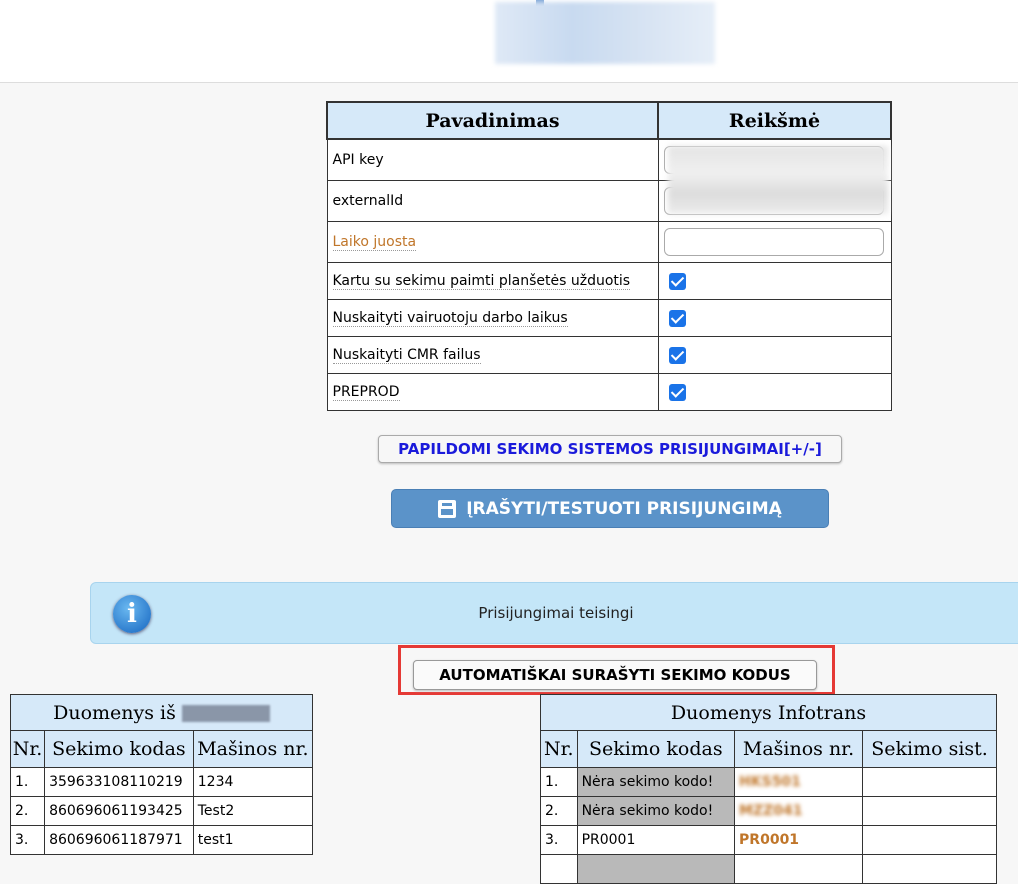 The image size is (1018, 884). I want to click on left-table-caption: Duomenys iš, so click(161, 712).